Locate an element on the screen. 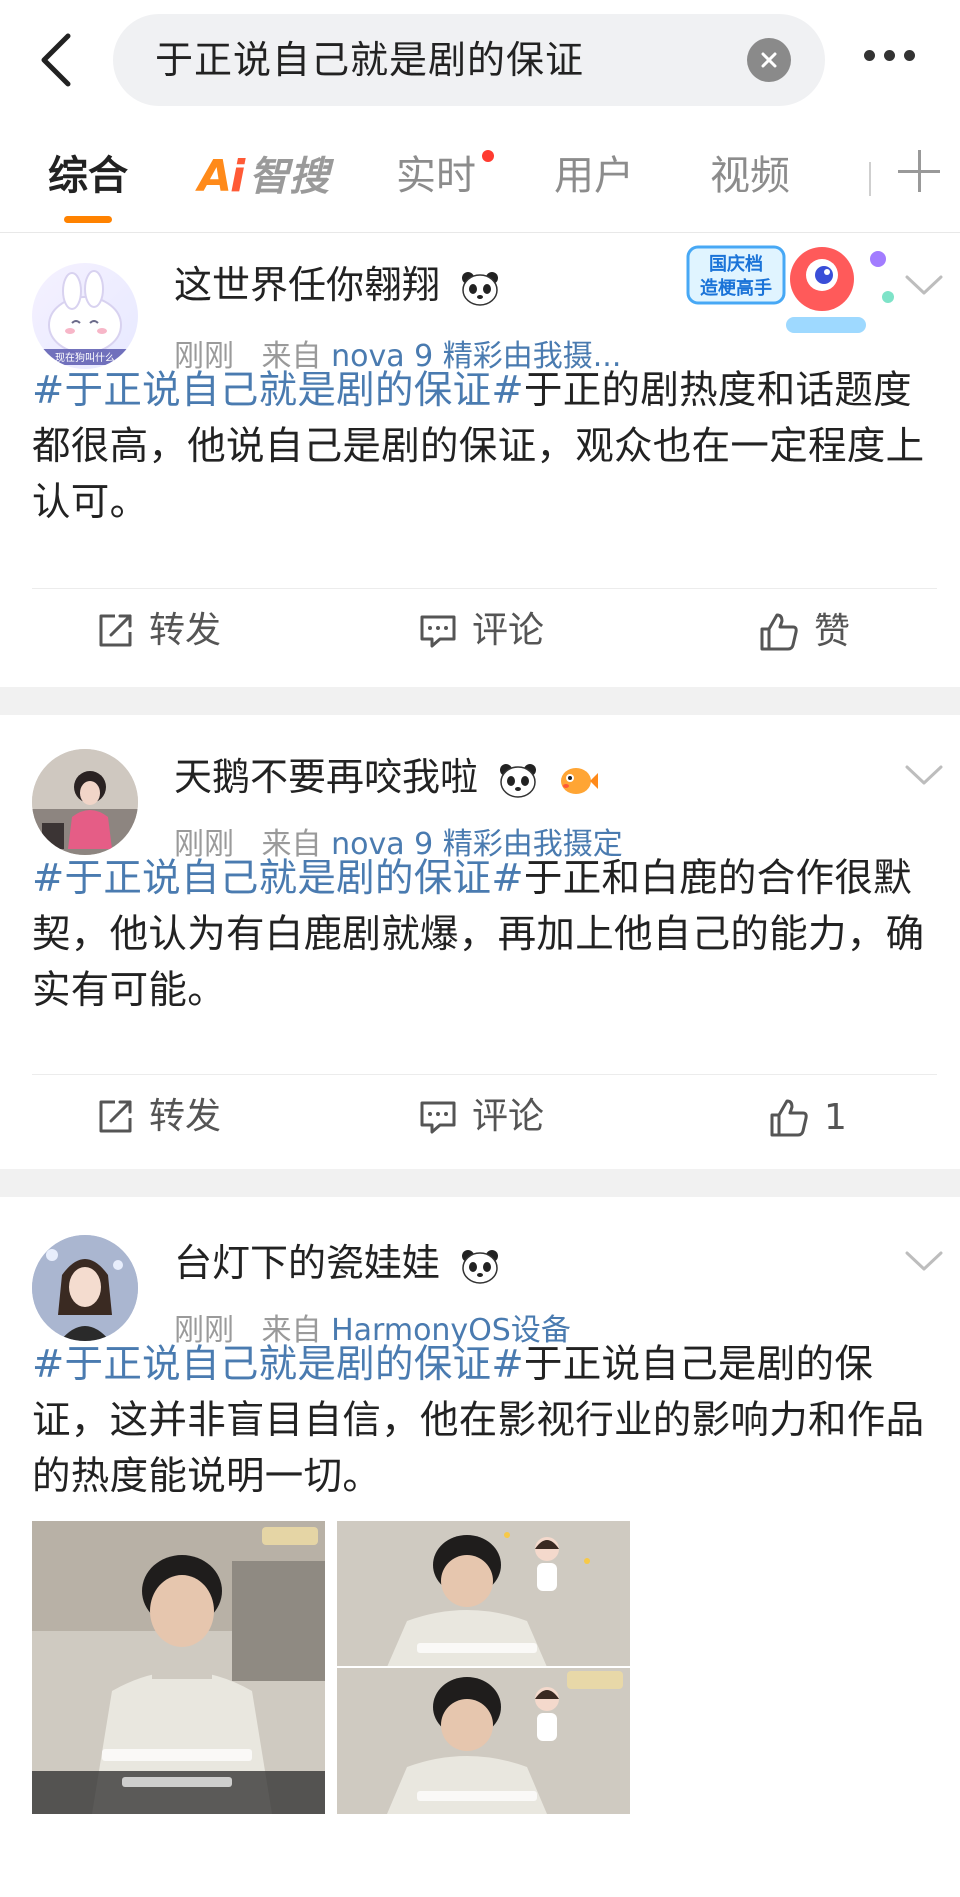  clear-search-button is located at coordinates (769, 60).